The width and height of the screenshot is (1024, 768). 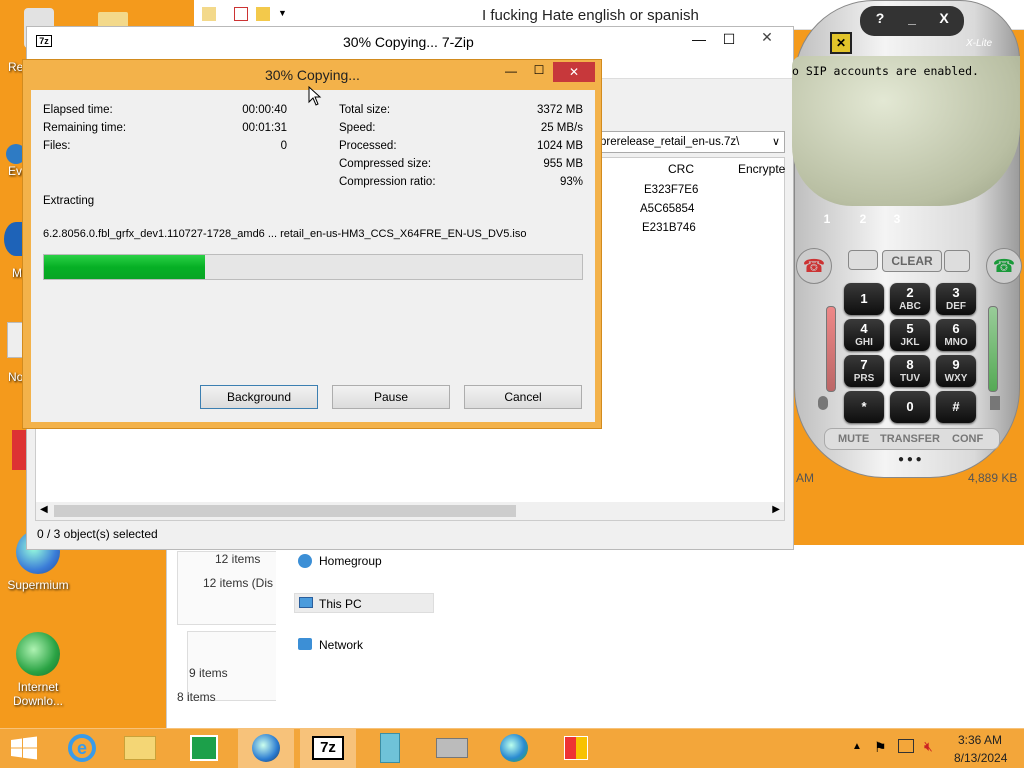 What do you see at coordinates (979, 43) in the screenshot?
I see `brand-label: X-Lite` at bounding box center [979, 43].